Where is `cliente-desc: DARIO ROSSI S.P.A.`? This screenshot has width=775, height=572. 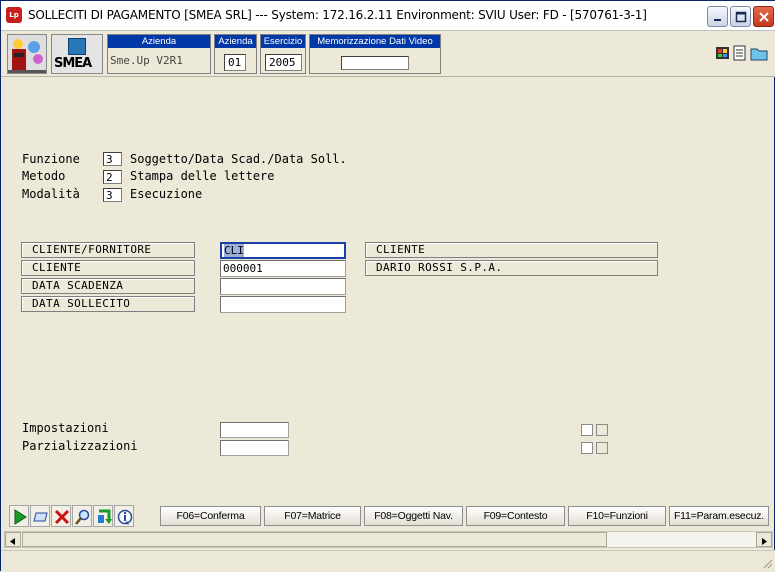
cliente-desc: DARIO ROSSI S.P.A. is located at coordinates (511, 268).